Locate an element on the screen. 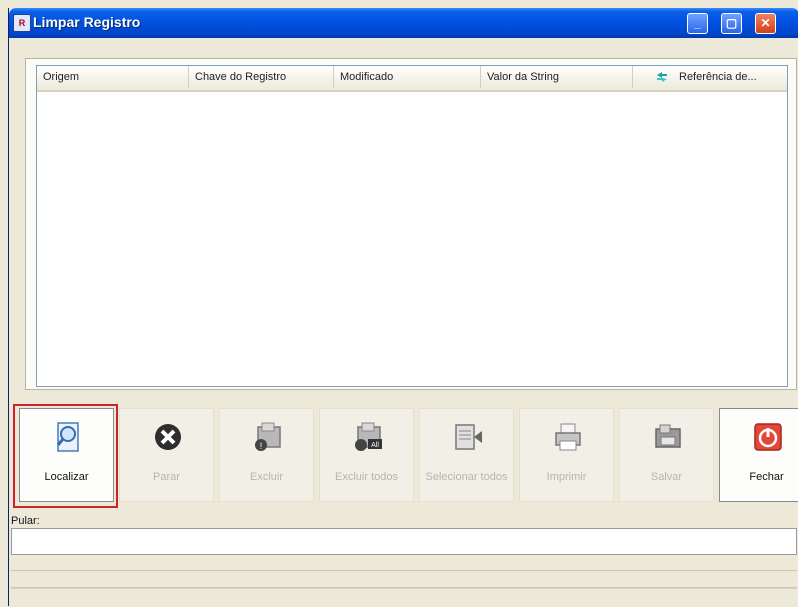 The image size is (798, 607). salvar-button: Salvar is located at coordinates (666, 455).